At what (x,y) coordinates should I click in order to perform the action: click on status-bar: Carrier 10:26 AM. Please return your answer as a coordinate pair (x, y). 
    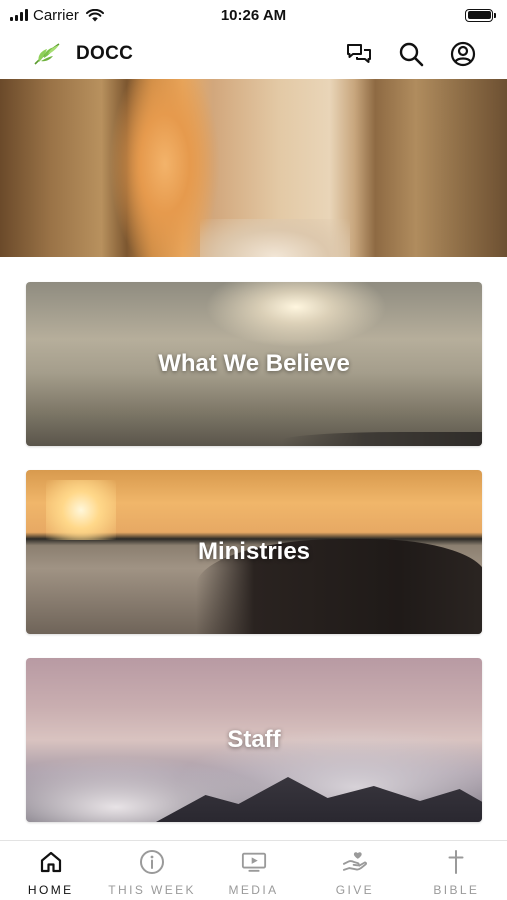
    Looking at the image, I should click on (253, 15).